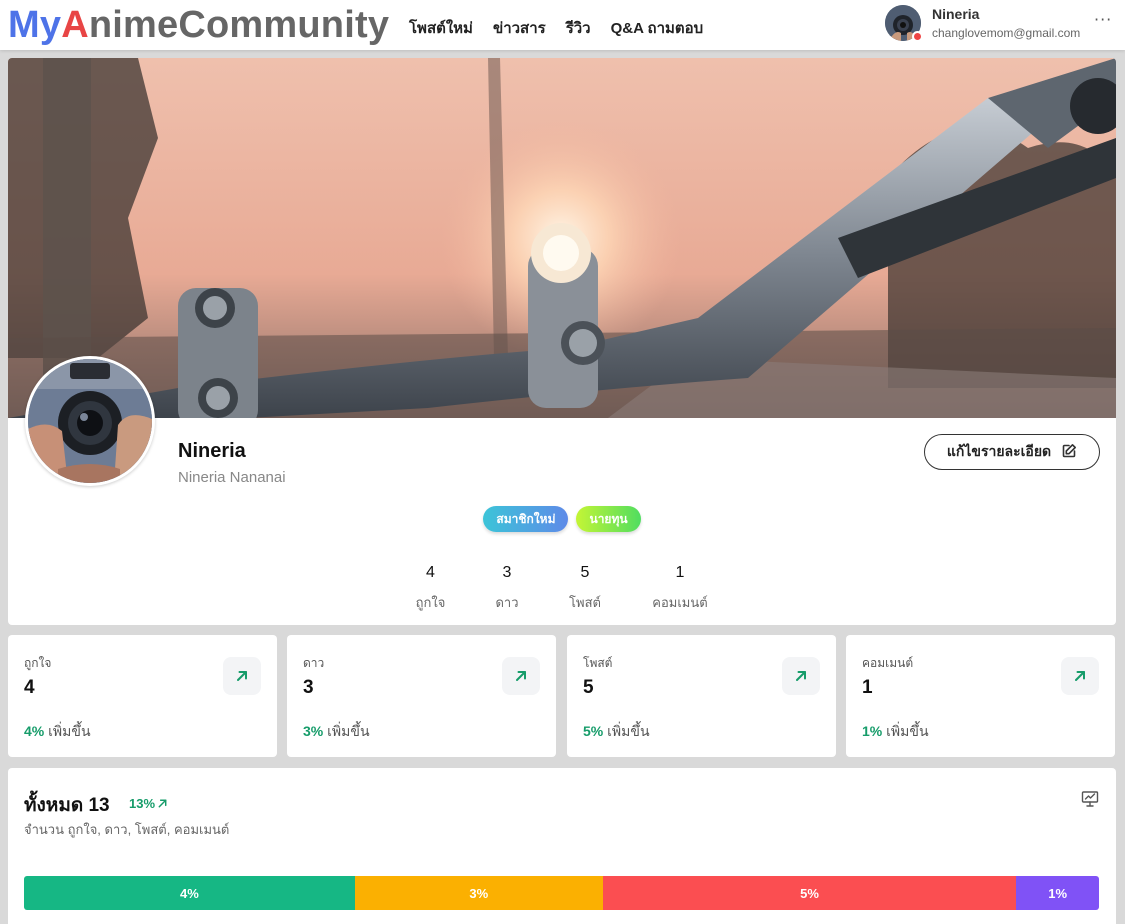 The width and height of the screenshot is (1125, 924). I want to click on stat-trend: 5% เพิ่มขึ้น, so click(616, 732).